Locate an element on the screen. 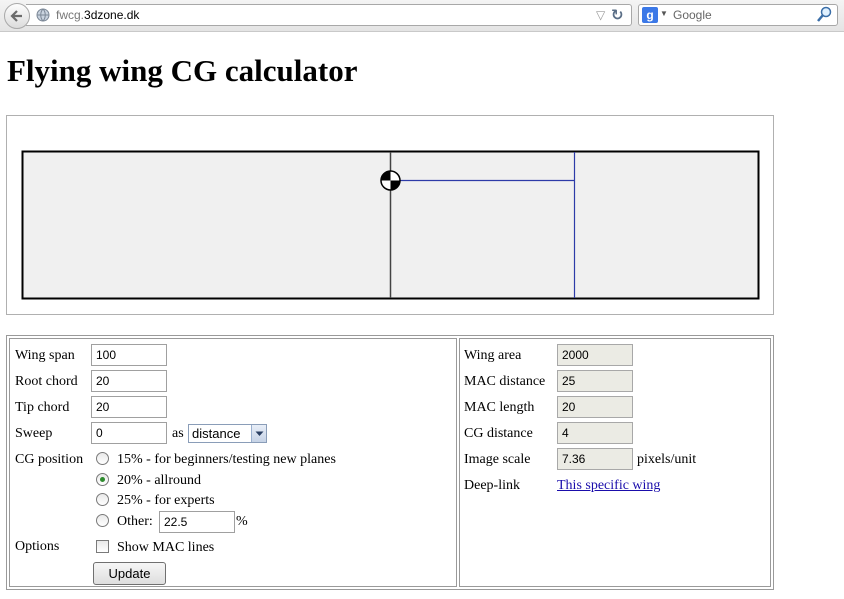 Image resolution: width=844 pixels, height=599 pixels. cg-option-15-label: 15% - for beginners/testing new planes is located at coordinates (226, 459).